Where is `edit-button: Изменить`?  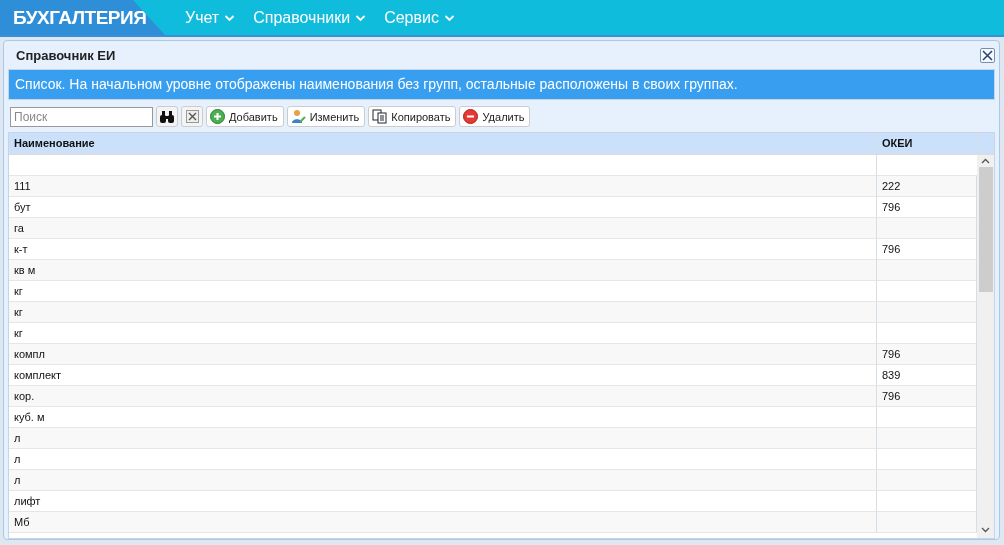 edit-button: Изменить is located at coordinates (326, 116).